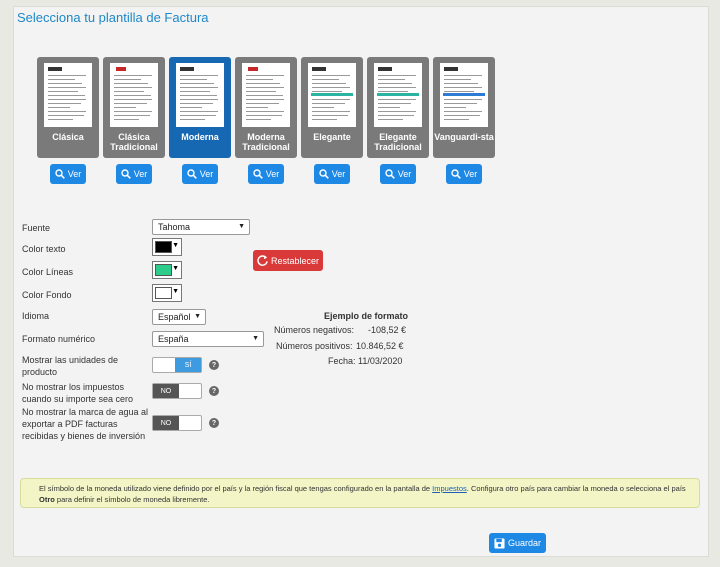 This screenshot has width=720, height=567. Describe the element at coordinates (387, 330) in the screenshot. I see `negative-value: -108,52 €` at that location.